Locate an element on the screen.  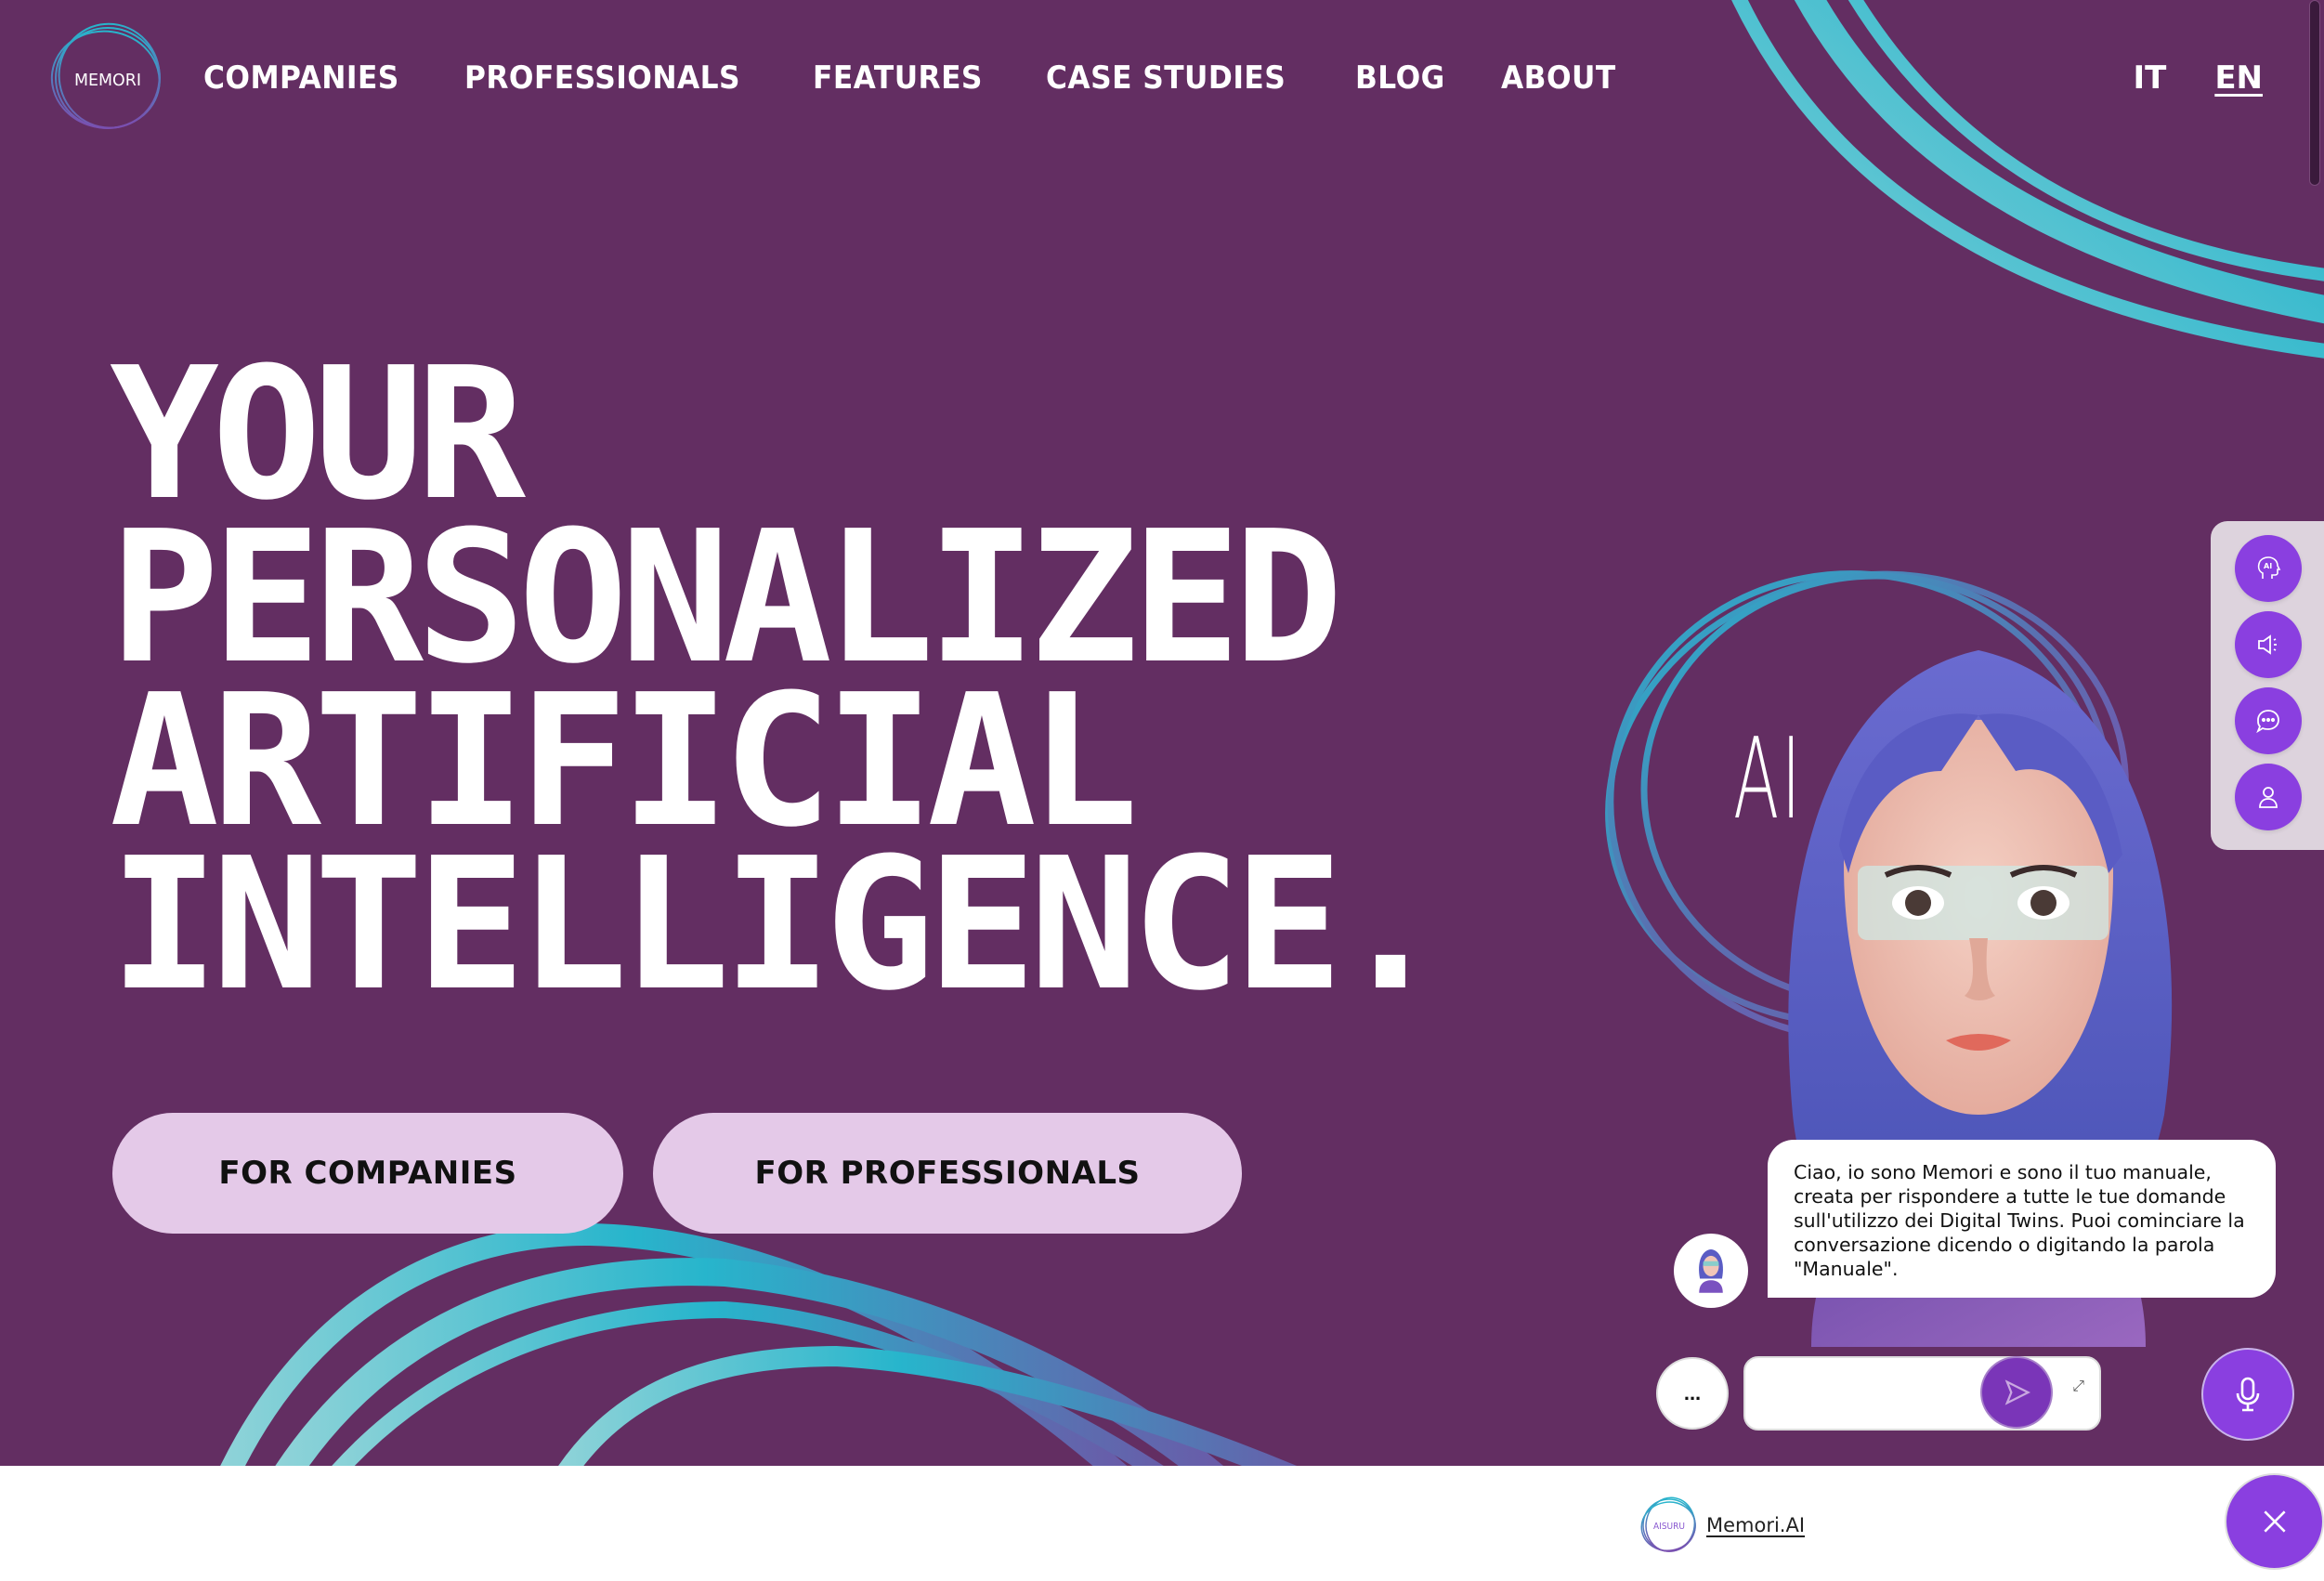
ai-head-icon: AI is located at coordinates (2269, 567).